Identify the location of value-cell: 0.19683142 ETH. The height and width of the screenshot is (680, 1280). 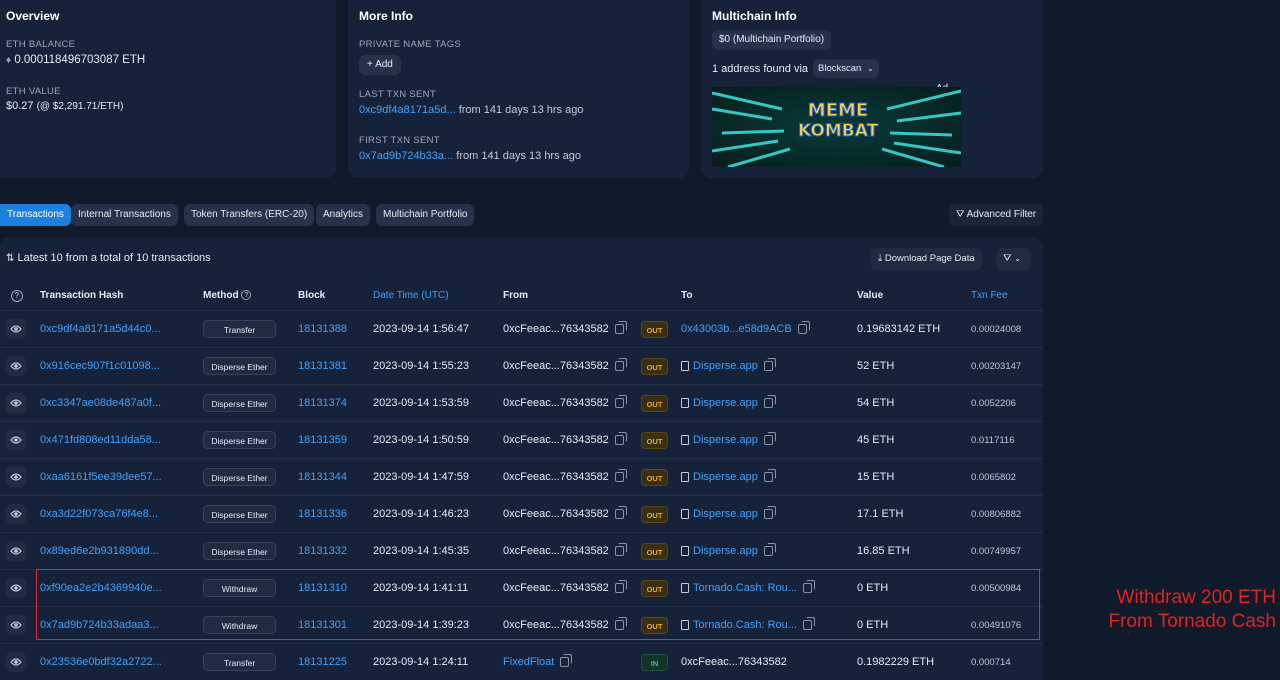
(899, 329).